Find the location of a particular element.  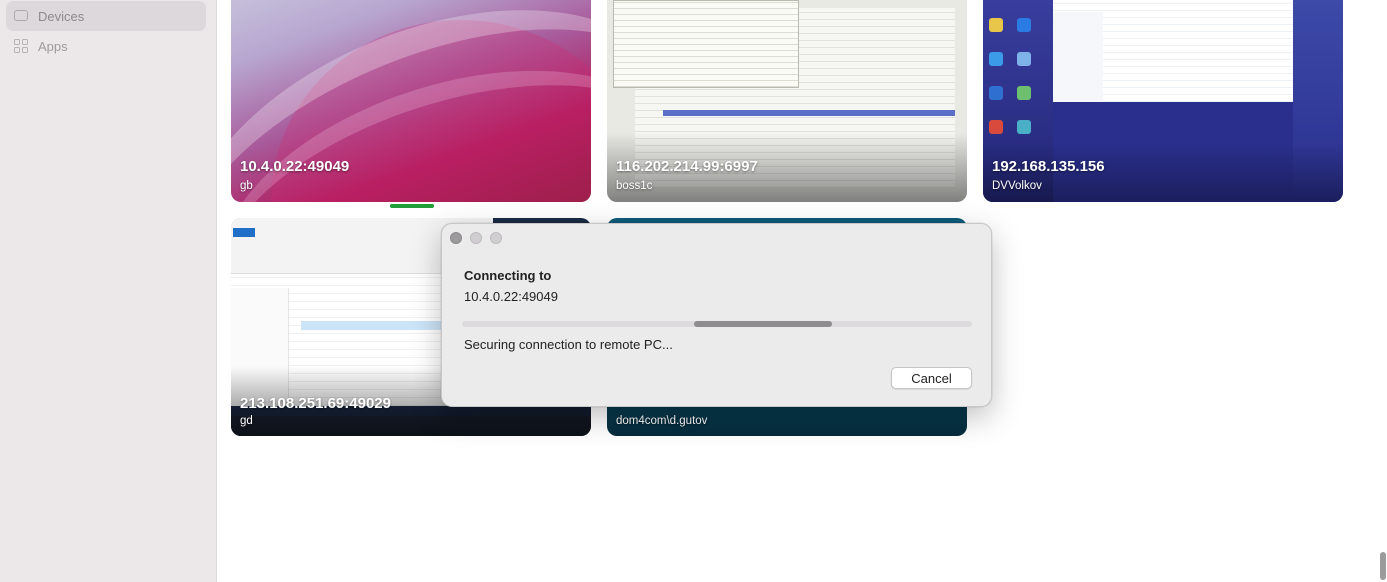

apps-grid-icon is located at coordinates (21, 46).